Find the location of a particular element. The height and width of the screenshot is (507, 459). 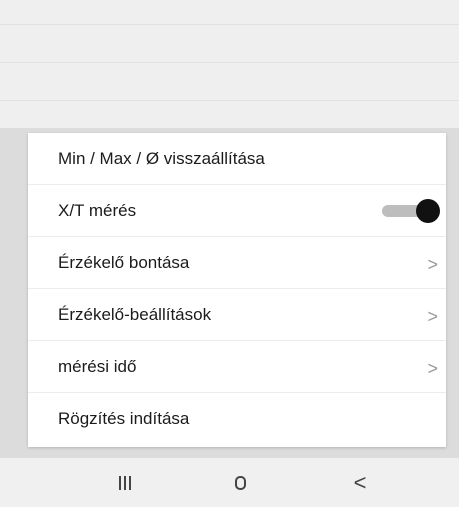

menu-item-label: X/T mérés is located at coordinates (97, 210).